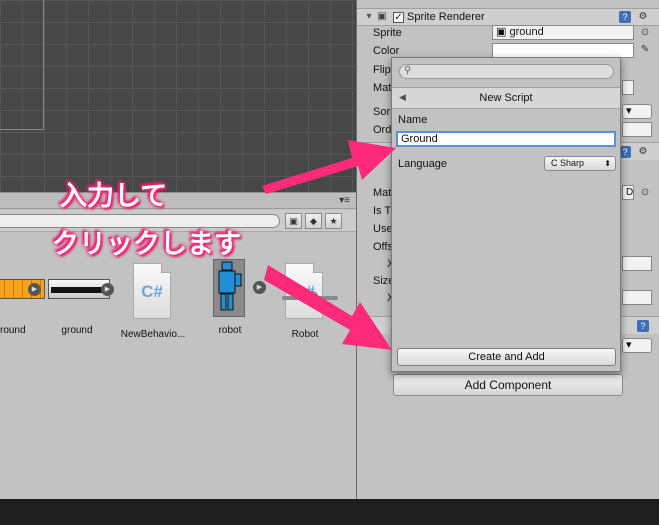 The image size is (659, 525). What do you see at coordinates (114, 196) in the screenshot?
I see `annotation-line-1: 入力して` at bounding box center [114, 196].